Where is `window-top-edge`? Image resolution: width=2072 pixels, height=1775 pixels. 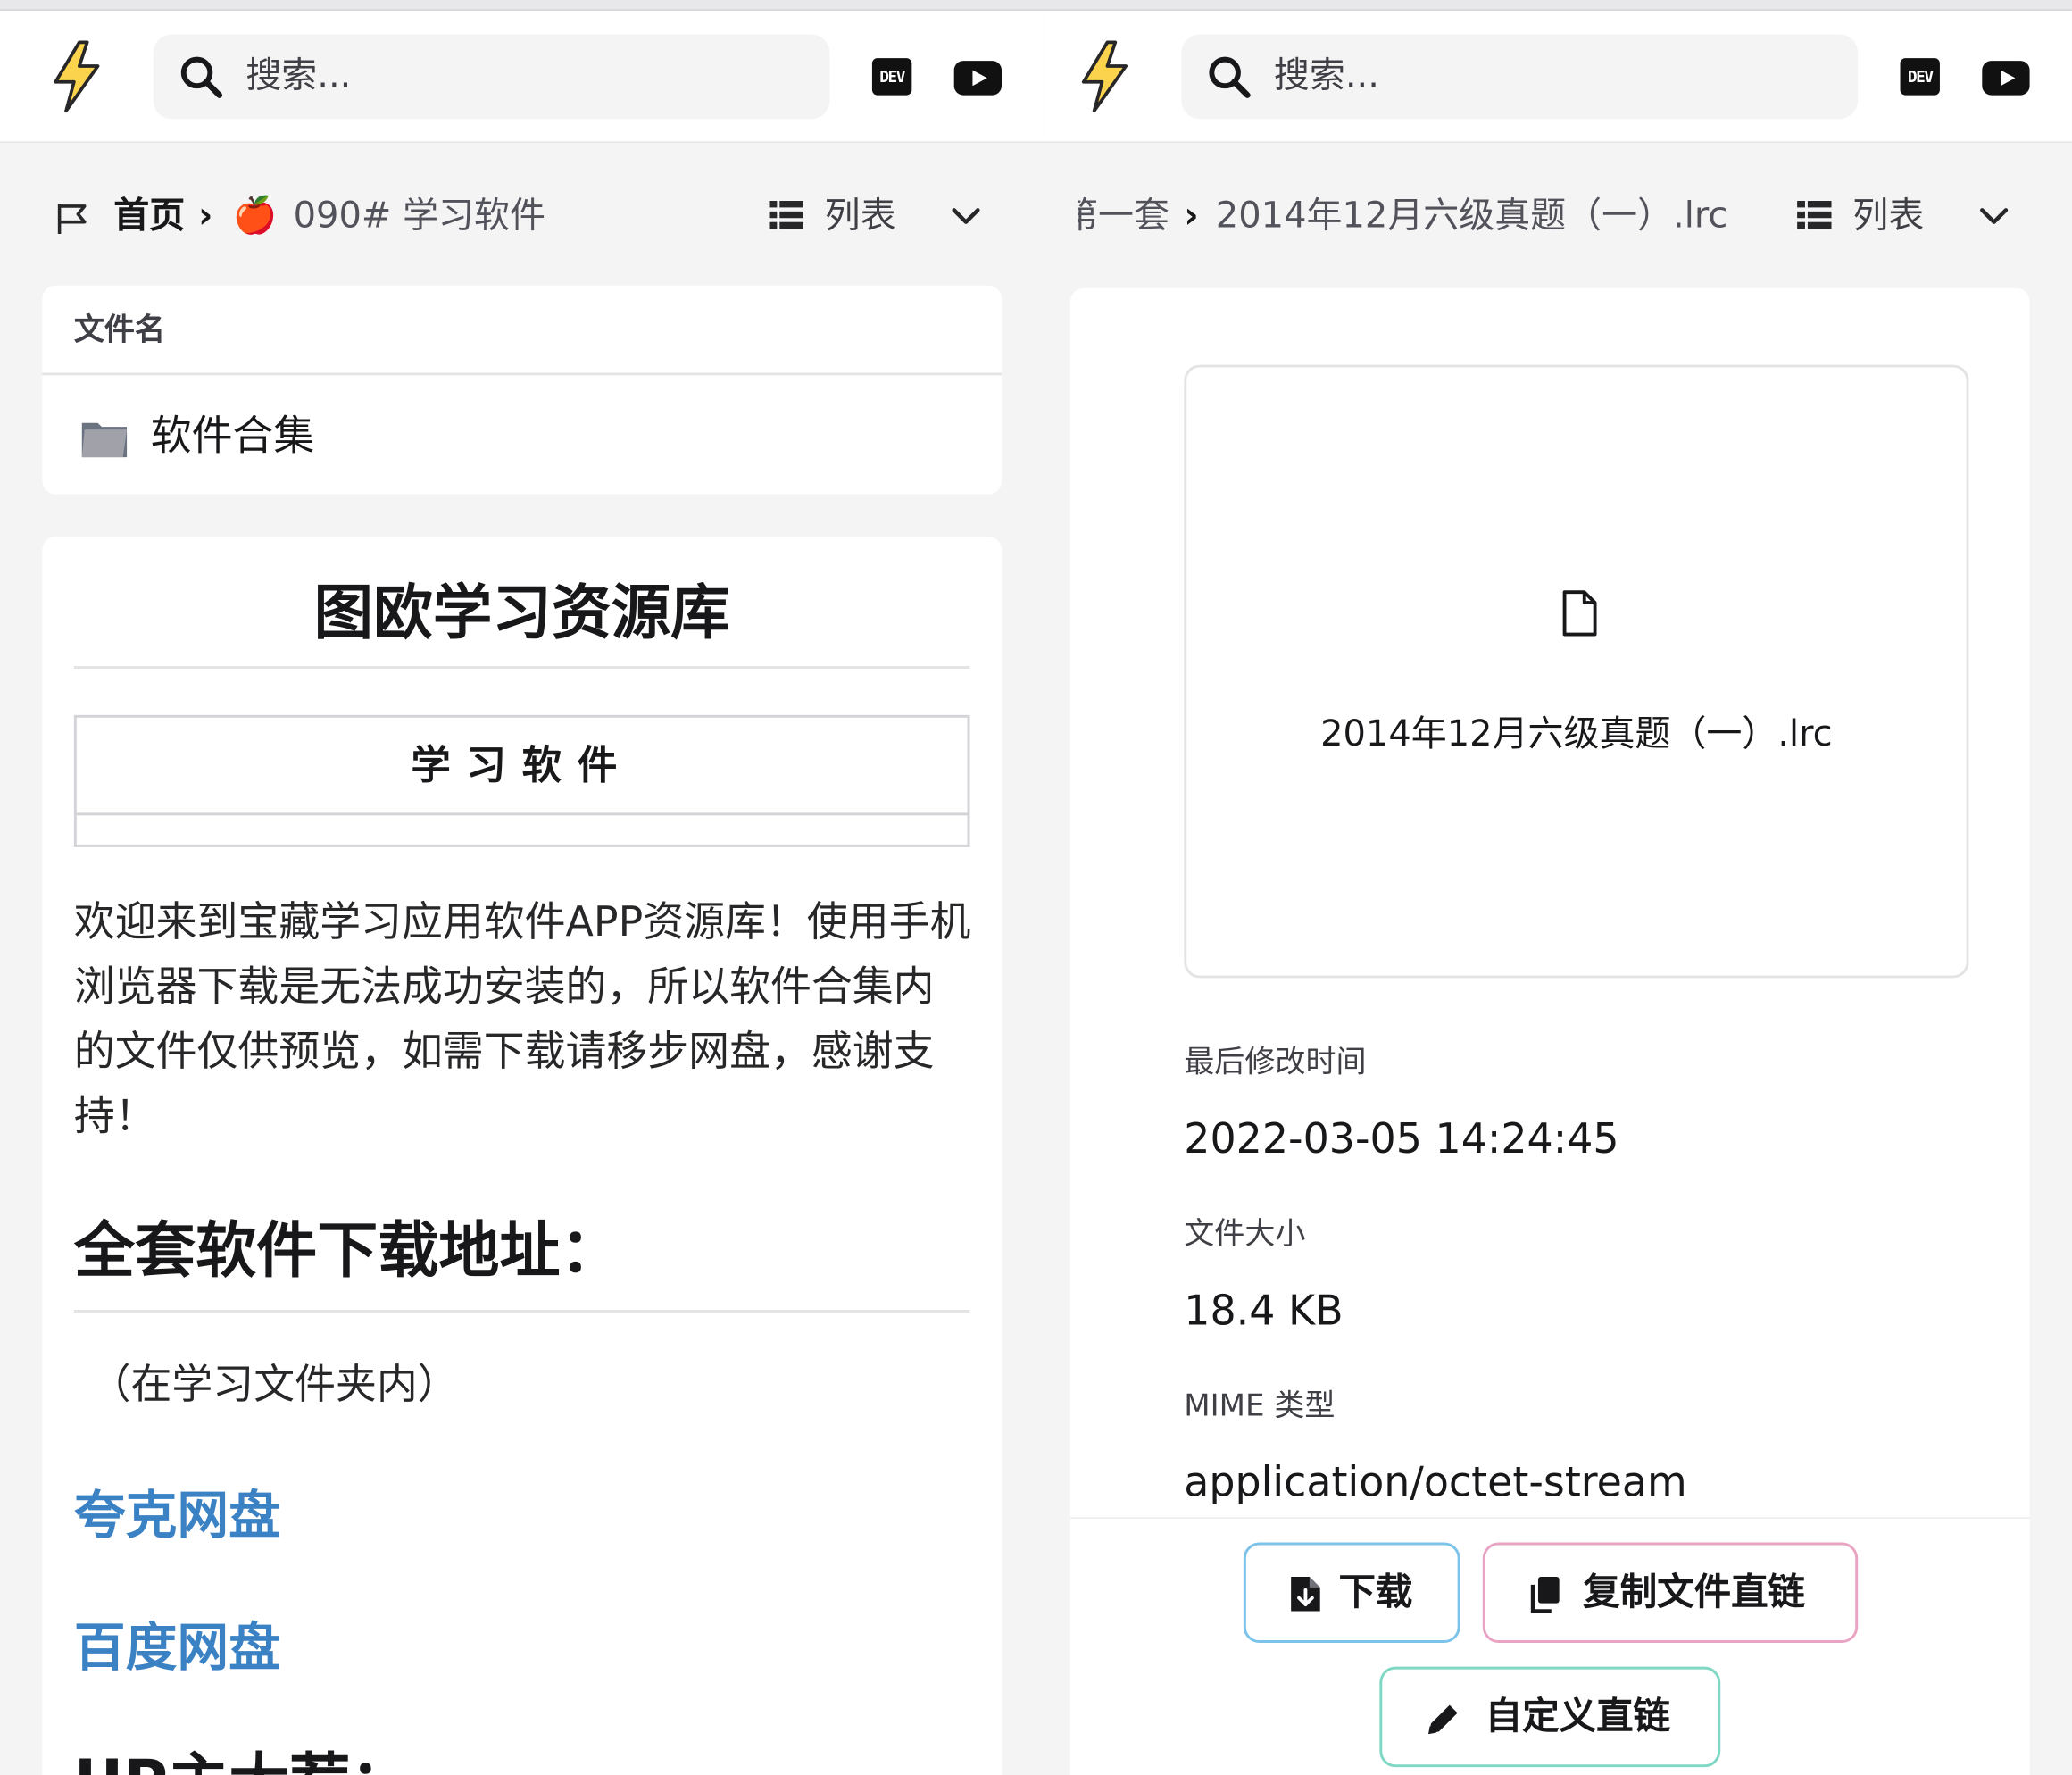 window-top-edge is located at coordinates (1036, 5).